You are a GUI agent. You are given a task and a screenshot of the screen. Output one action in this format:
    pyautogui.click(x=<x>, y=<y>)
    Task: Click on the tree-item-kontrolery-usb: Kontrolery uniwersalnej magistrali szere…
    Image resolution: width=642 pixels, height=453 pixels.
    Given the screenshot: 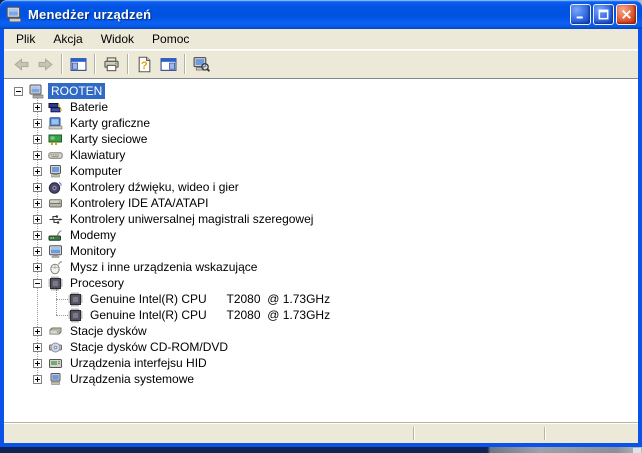 What is the action you would take?
    pyautogui.click(x=321, y=219)
    